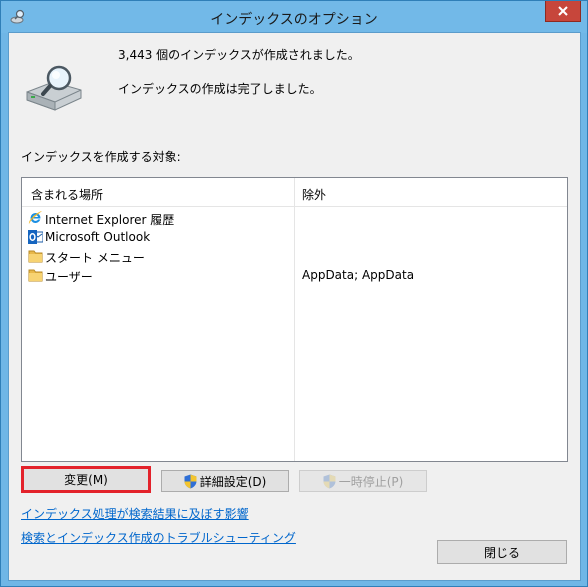  I want to click on close-button-label: 閉じる, so click(501, 552).